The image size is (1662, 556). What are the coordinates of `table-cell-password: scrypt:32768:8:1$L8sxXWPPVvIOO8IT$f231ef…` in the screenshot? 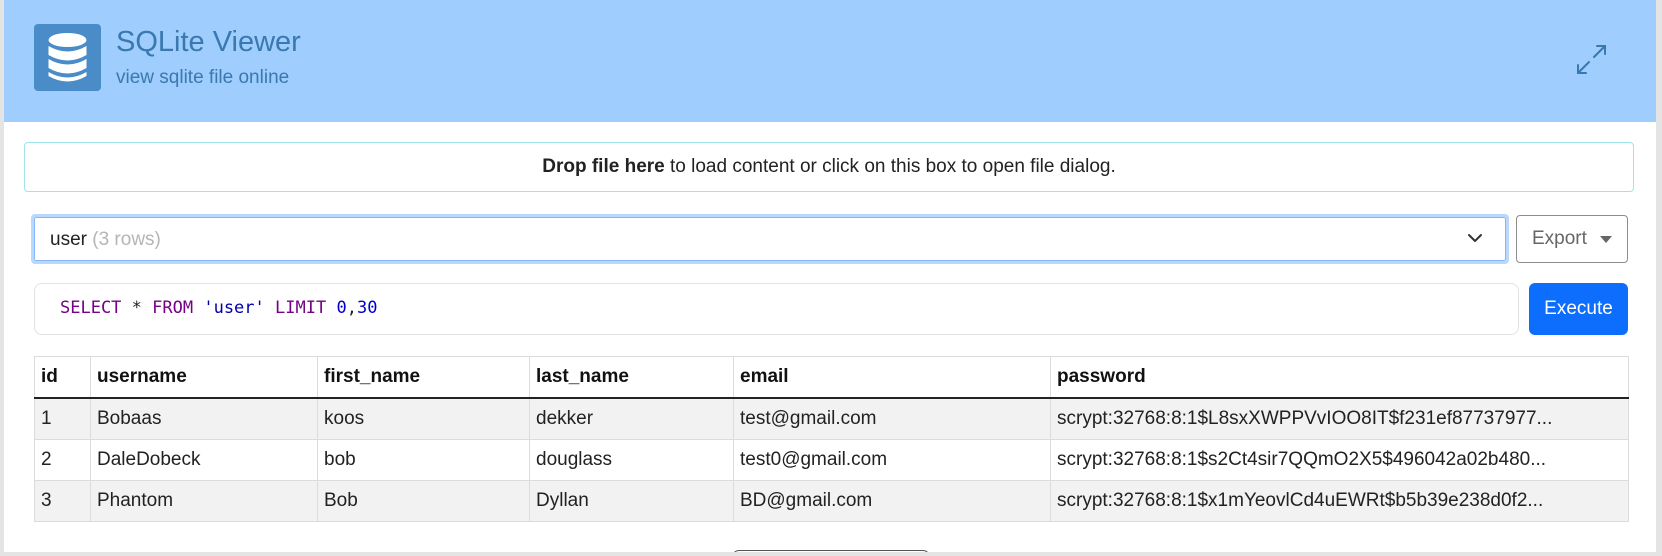 It's located at (1339, 418).